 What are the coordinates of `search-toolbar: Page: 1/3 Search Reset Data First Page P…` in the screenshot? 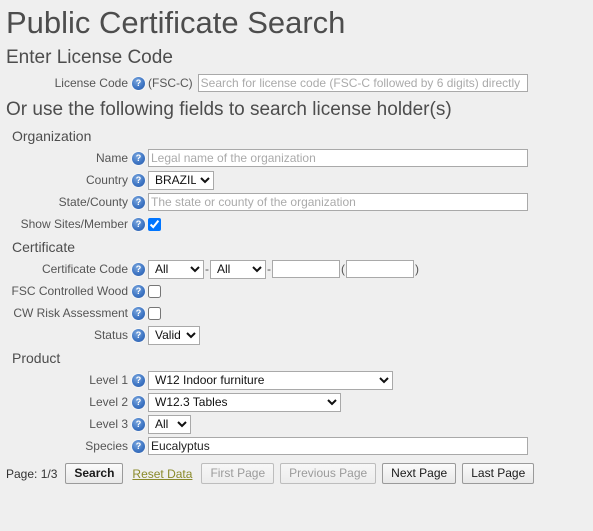 It's located at (296, 470).